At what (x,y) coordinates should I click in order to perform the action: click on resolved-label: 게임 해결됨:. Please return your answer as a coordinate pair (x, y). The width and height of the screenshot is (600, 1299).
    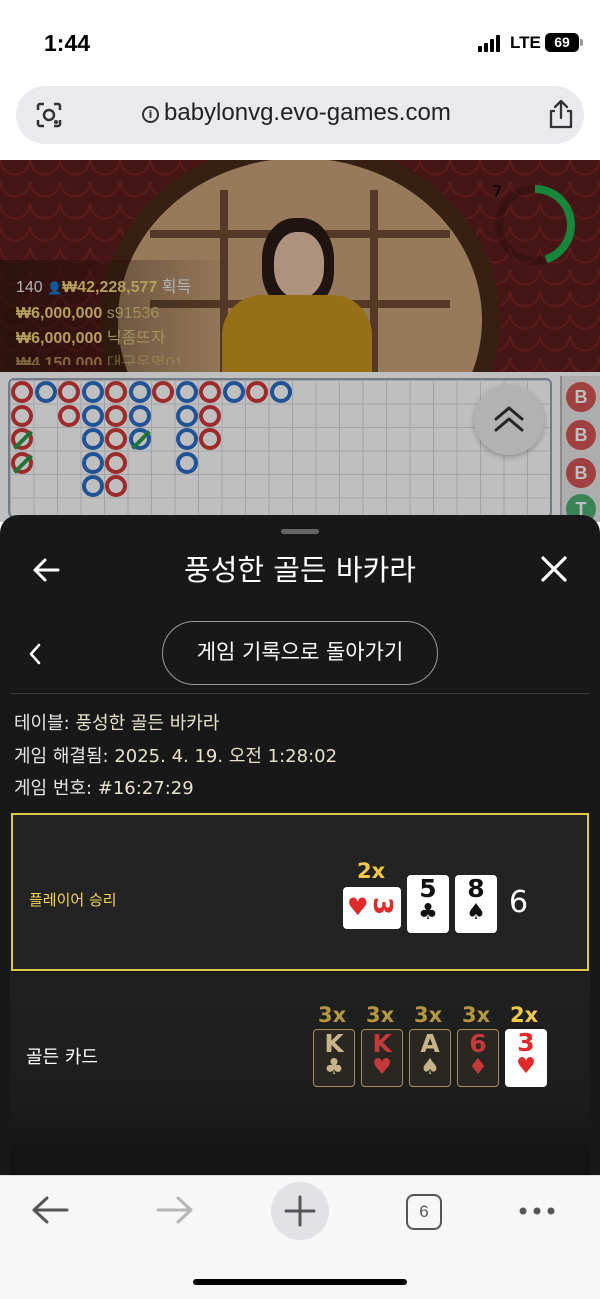
    Looking at the image, I should click on (61, 756).